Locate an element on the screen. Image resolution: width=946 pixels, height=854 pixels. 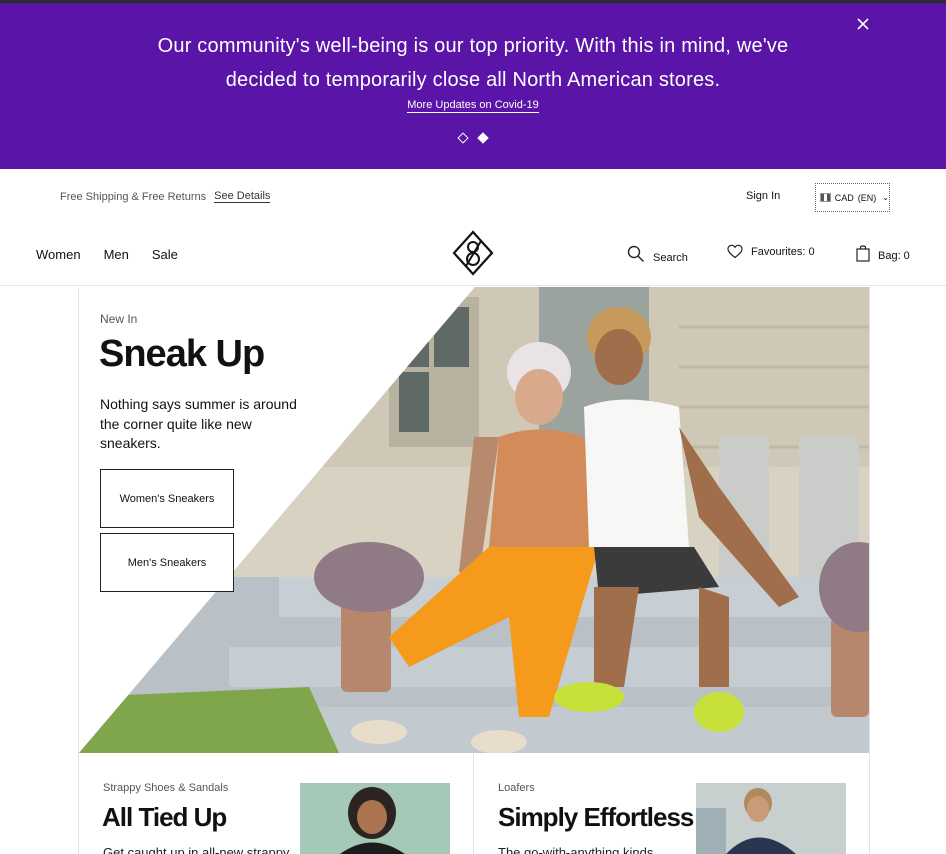
covid-updates-link: More Updates on Covid-19 is located at coordinates (473, 106).